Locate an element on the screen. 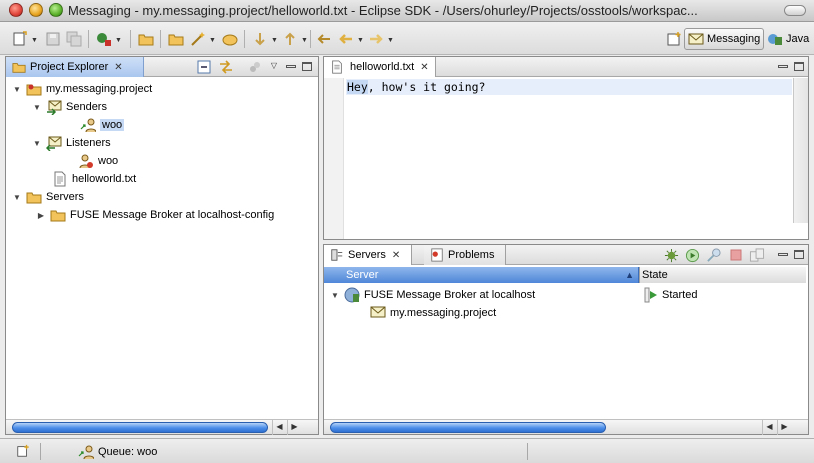 The width and height of the screenshot is (814, 463). debug-server-icon is located at coordinates (671, 255).